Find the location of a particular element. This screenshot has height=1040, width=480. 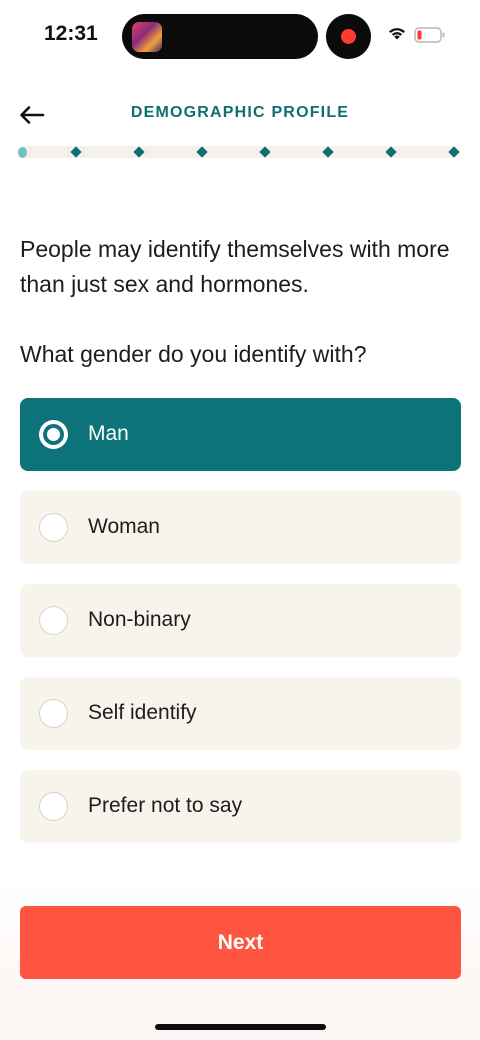

option-label: Man is located at coordinates (108, 433).